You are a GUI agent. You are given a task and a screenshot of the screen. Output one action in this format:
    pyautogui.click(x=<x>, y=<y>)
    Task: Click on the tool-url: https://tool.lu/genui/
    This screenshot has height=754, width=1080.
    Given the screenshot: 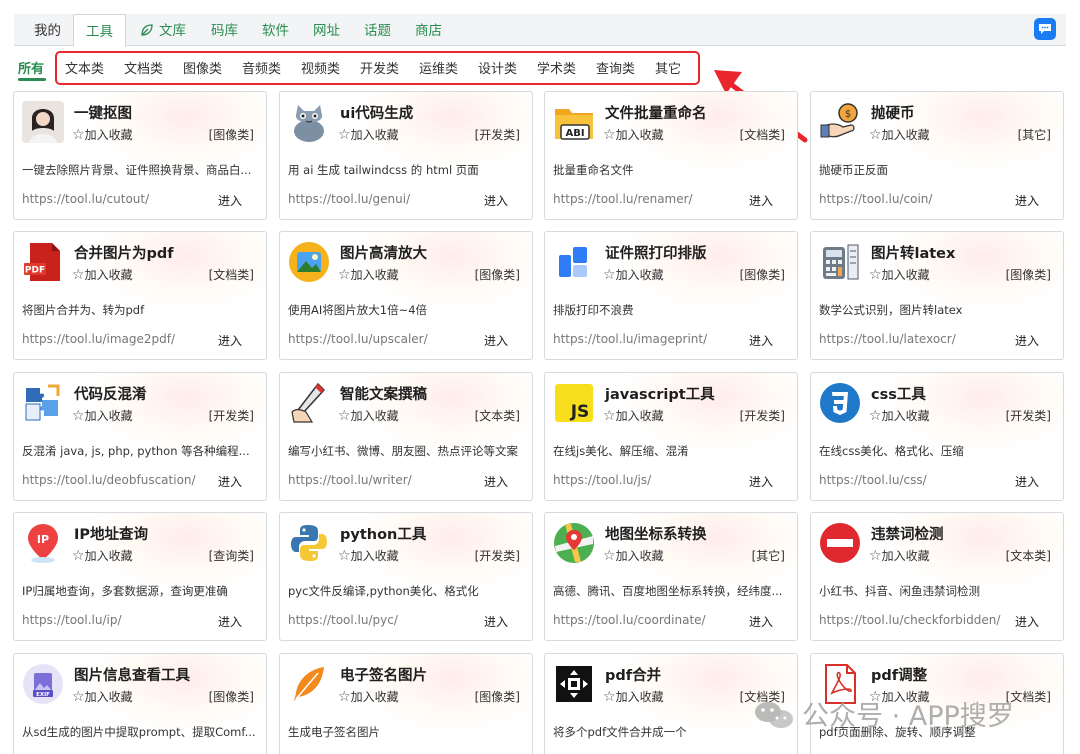 What is the action you would take?
    pyautogui.click(x=349, y=199)
    